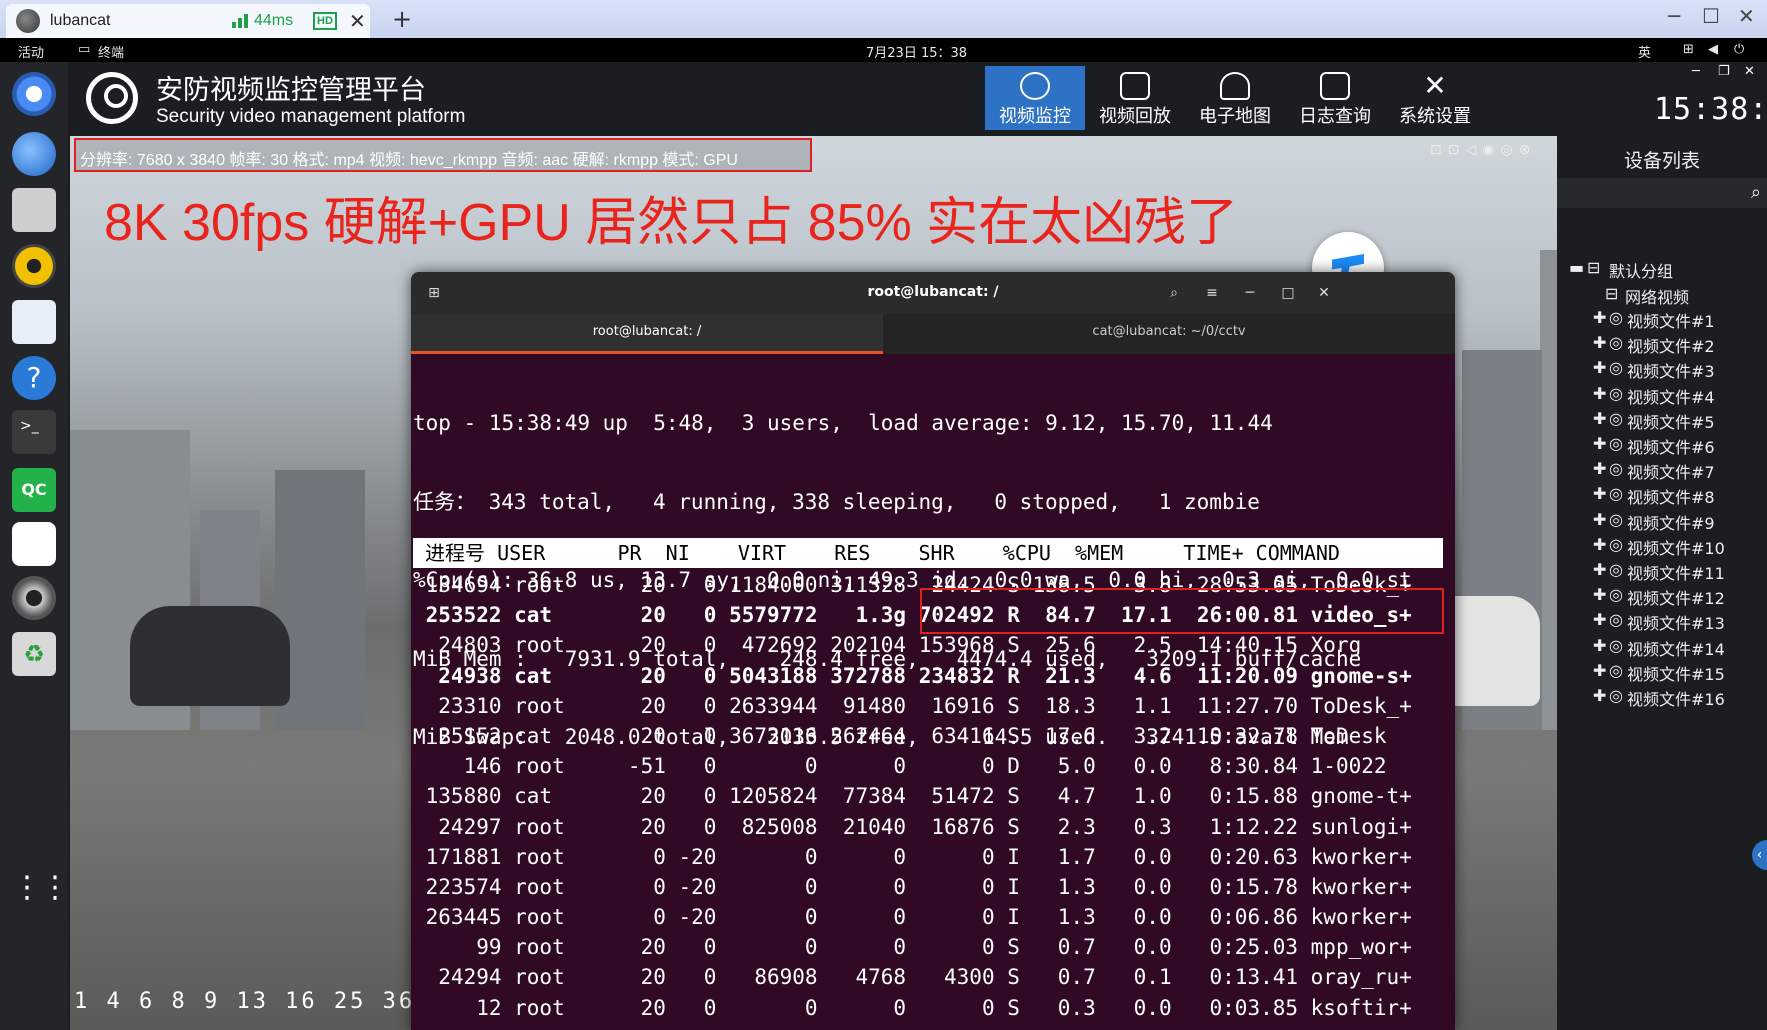 The height and width of the screenshot is (1030, 1767). I want to click on video-toolbar-icons: ⊡⊡◁◉◎⊗, so click(1483, 150).